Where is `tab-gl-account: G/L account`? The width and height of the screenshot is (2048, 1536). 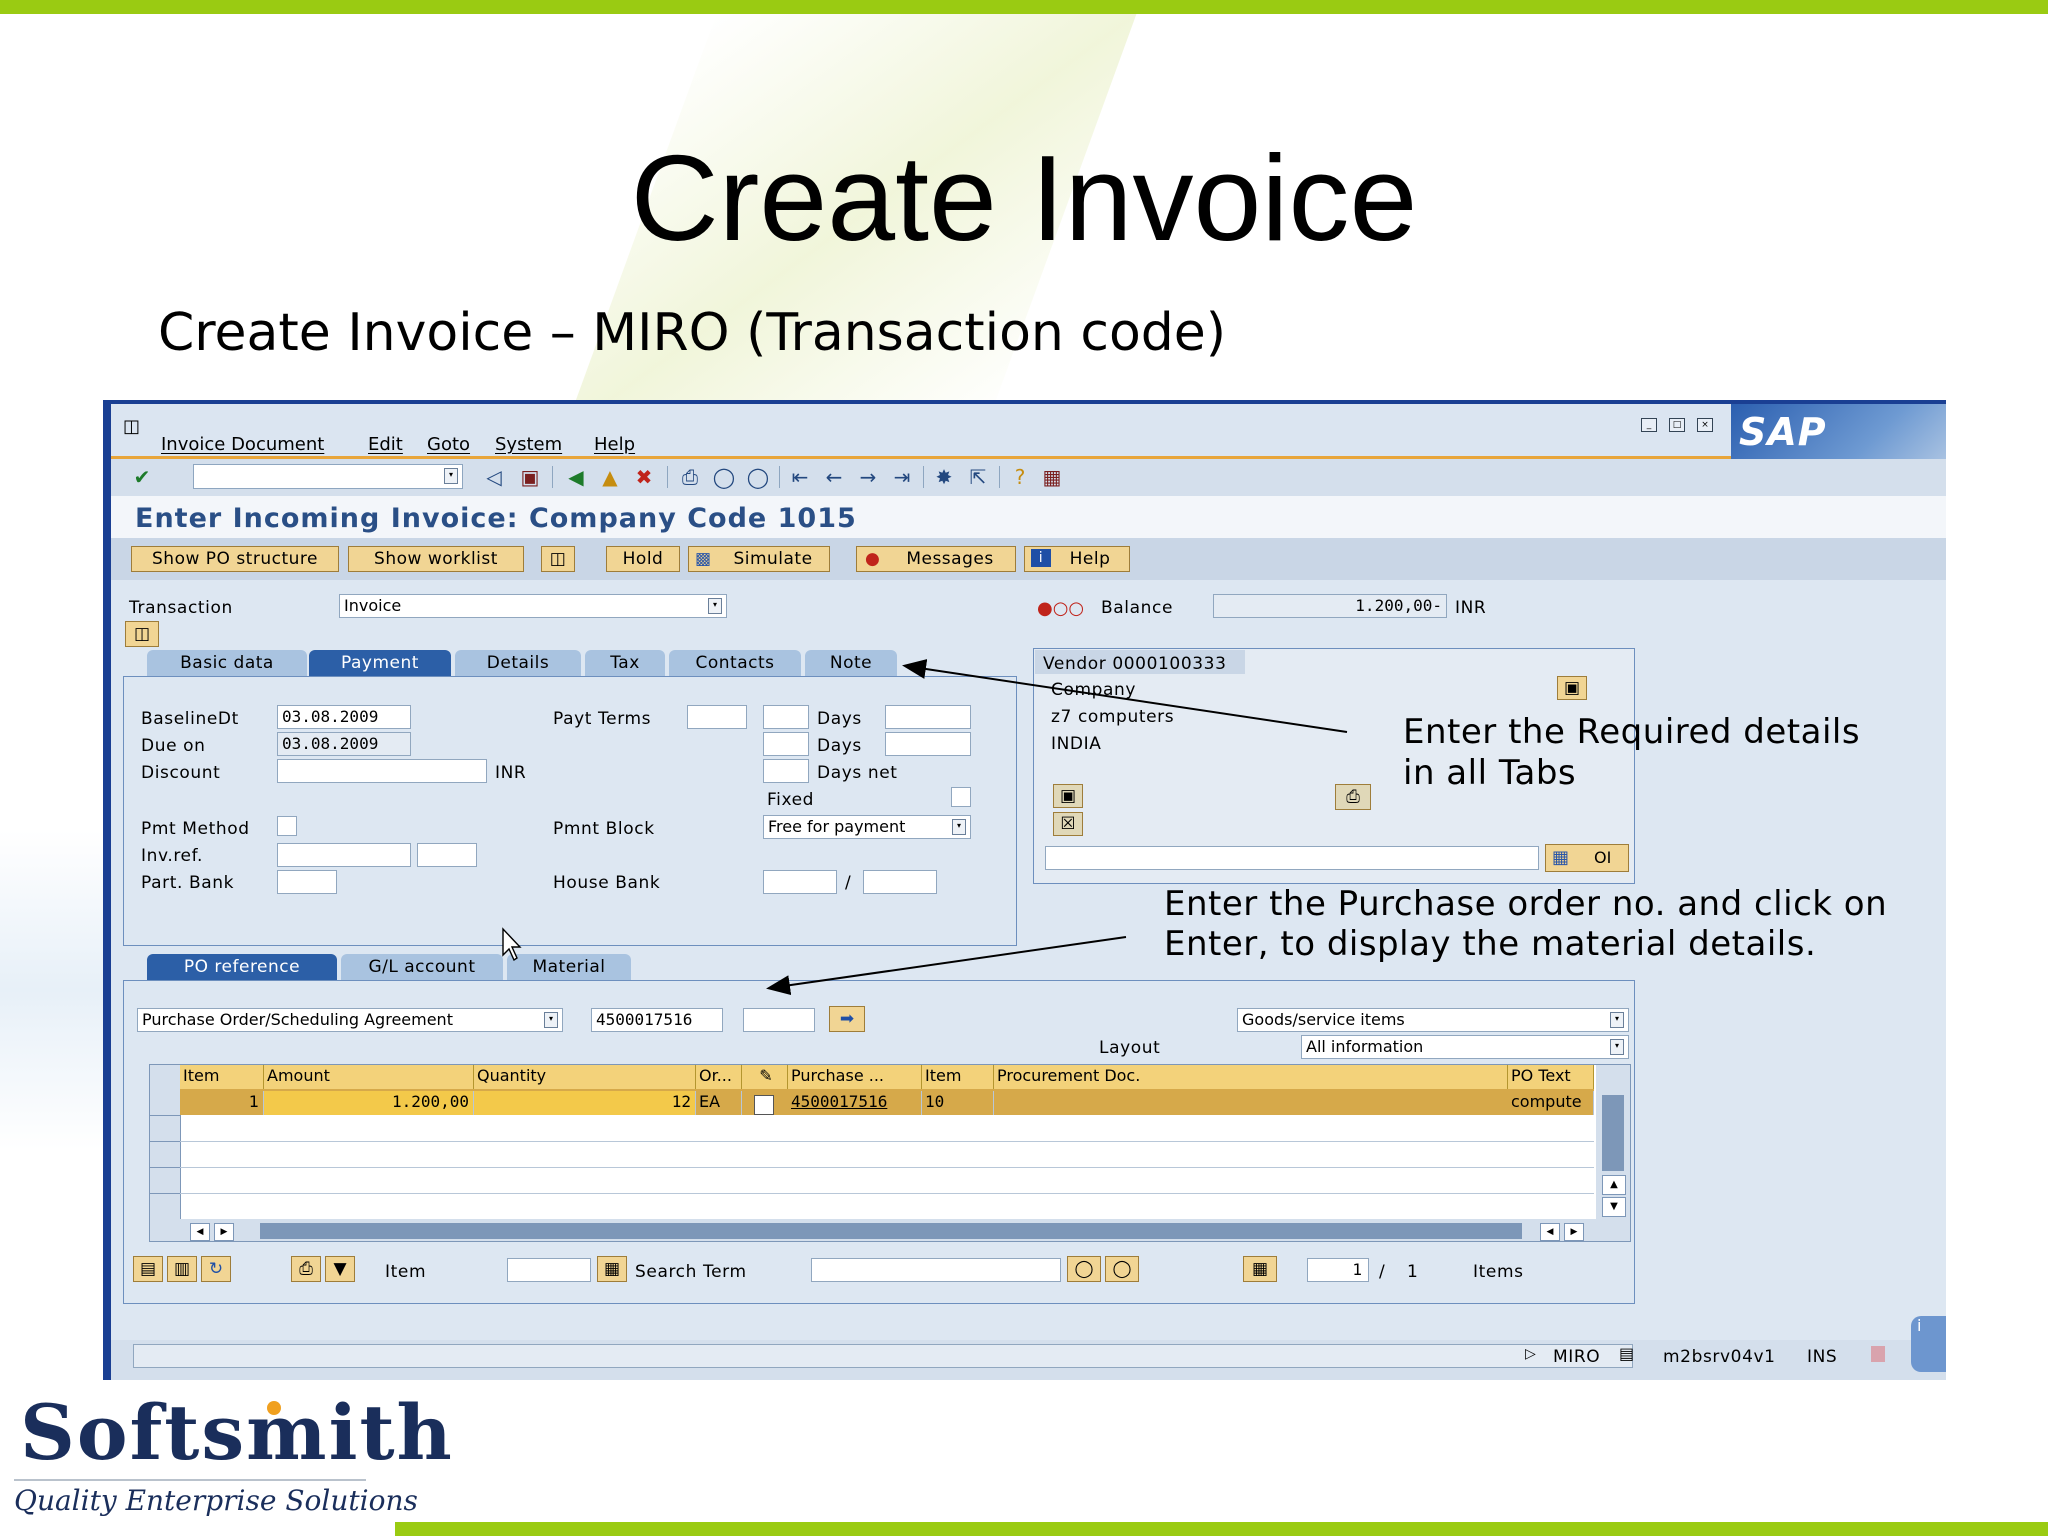 tab-gl-account: G/L account is located at coordinates (422, 967).